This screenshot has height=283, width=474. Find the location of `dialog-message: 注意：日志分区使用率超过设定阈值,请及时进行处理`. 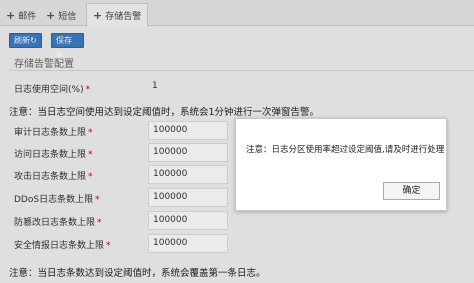

dialog-message: 注意：日志分区使用率超过设定阈值,请及时进行处理 is located at coordinates (345, 150).